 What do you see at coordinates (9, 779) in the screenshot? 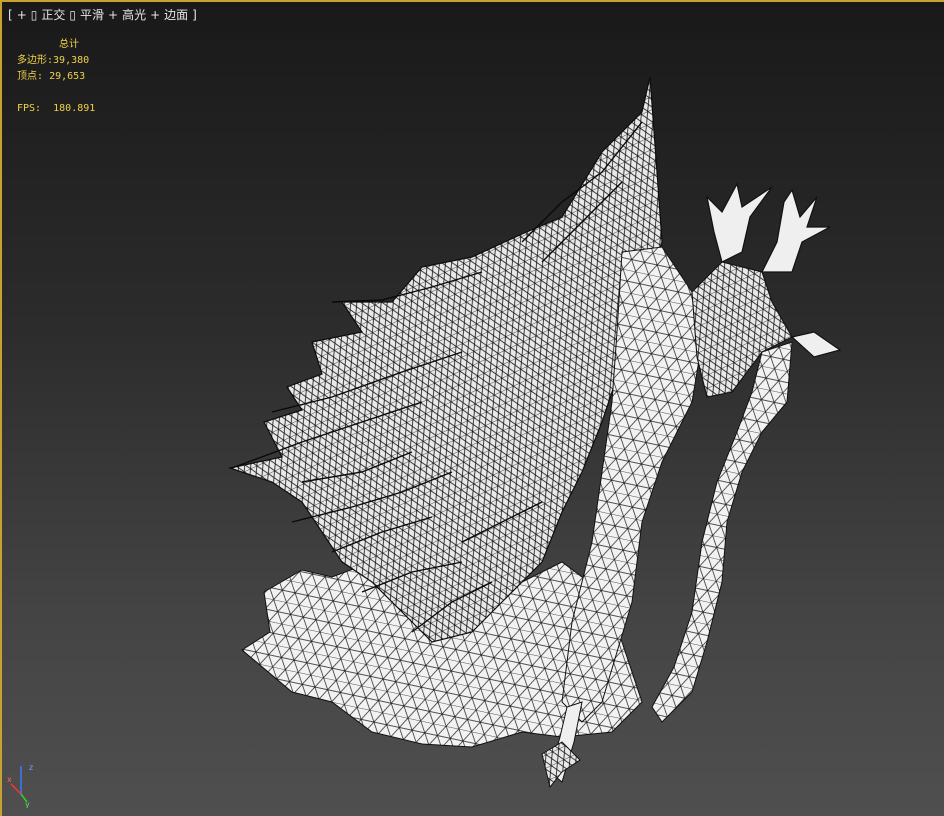
I see `axis-x-label: x` at bounding box center [9, 779].